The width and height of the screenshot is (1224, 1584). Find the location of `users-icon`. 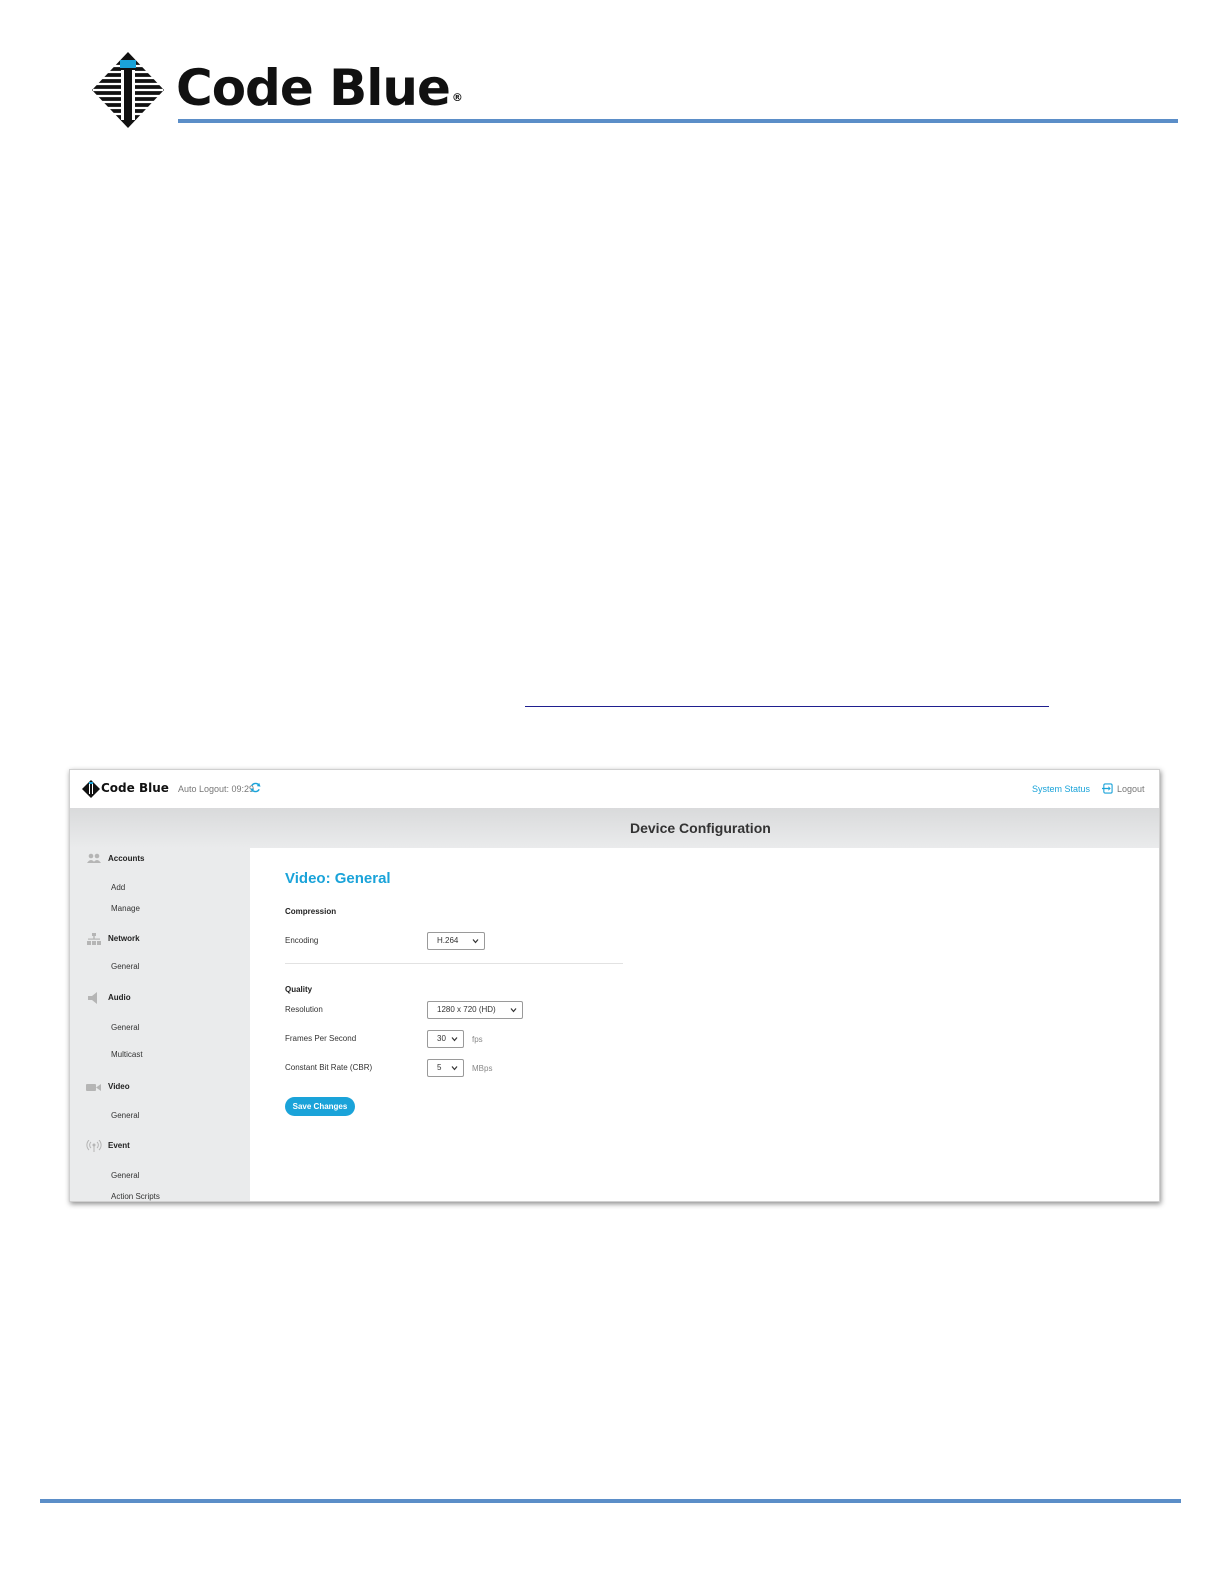

users-icon is located at coordinates (94, 858).